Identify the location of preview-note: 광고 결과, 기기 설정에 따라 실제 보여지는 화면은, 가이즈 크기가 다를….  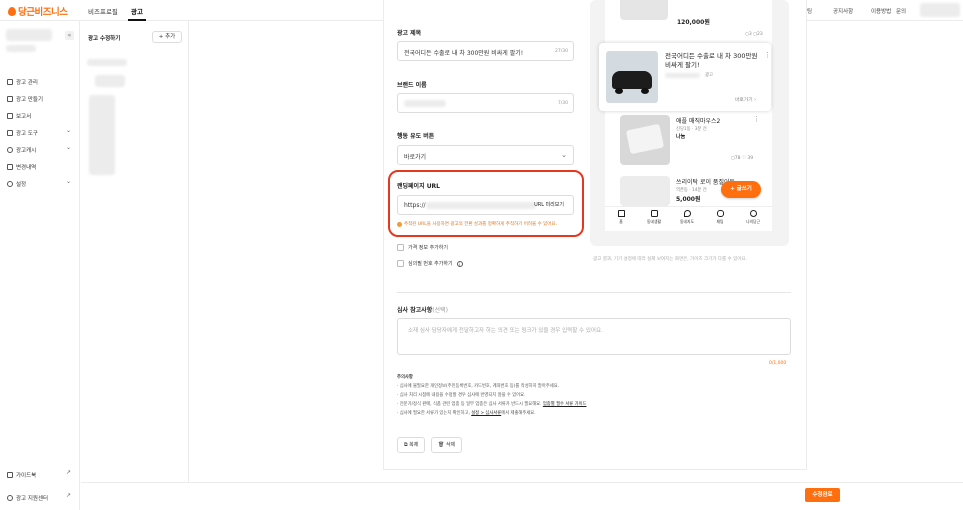
(670, 259).